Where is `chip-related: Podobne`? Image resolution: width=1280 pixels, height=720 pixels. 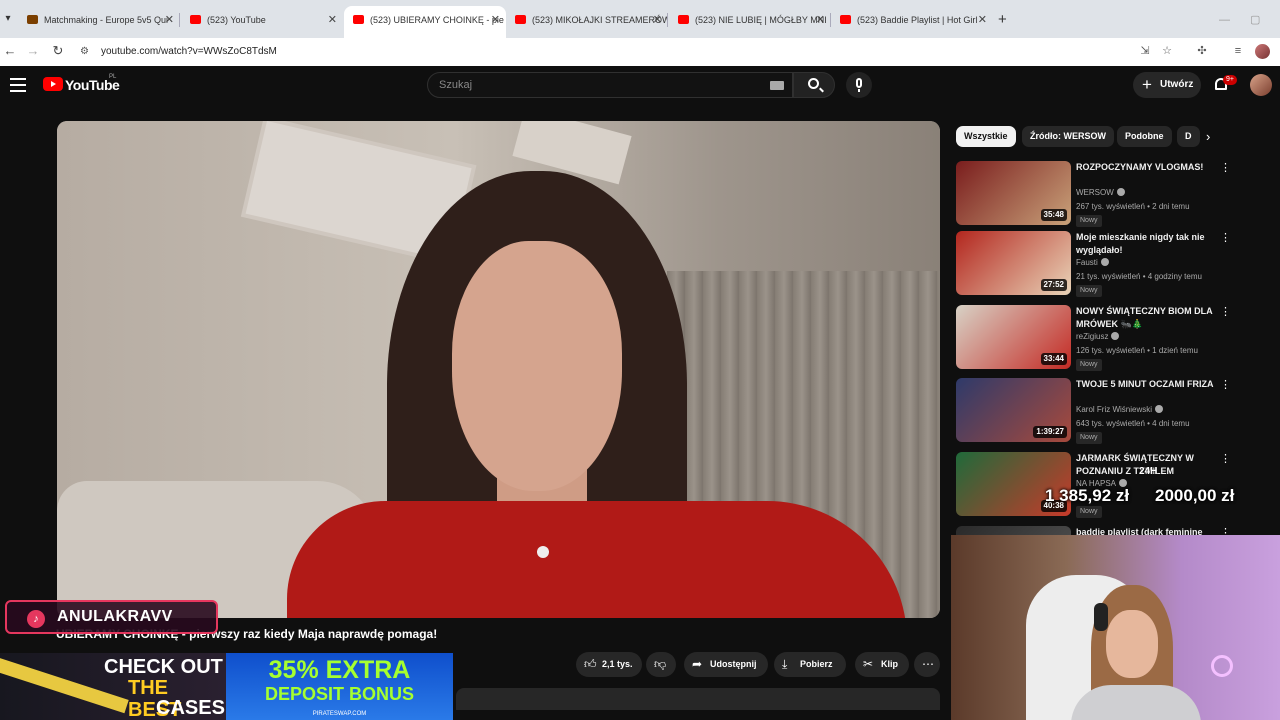
chip-related: Podobne is located at coordinates (1144, 136).